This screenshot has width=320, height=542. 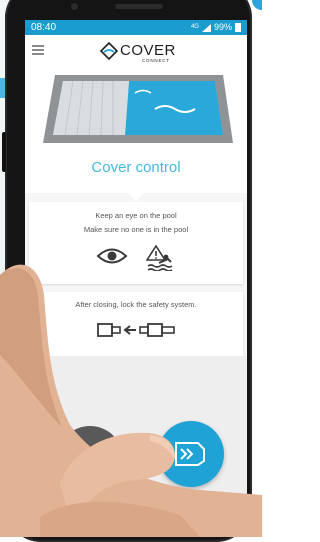 I want to click on status-bar: 08:40 4G 99%, so click(x=136, y=27).